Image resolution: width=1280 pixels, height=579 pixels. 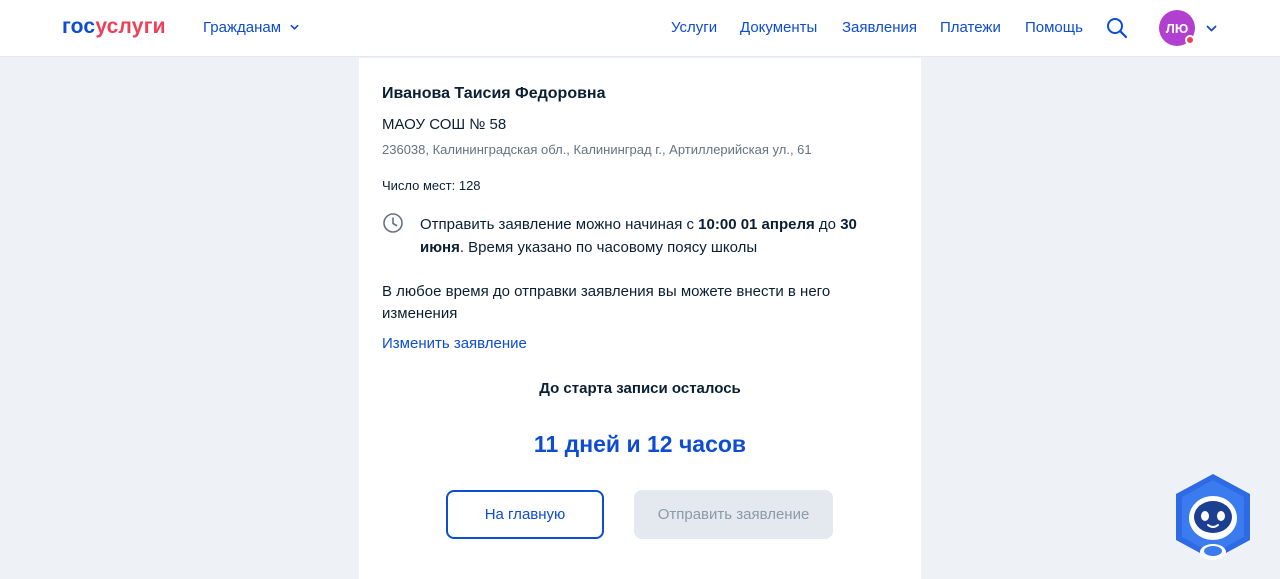 What do you see at coordinates (733, 514) in the screenshot?
I see `send-application-button: Отправить заявление` at bounding box center [733, 514].